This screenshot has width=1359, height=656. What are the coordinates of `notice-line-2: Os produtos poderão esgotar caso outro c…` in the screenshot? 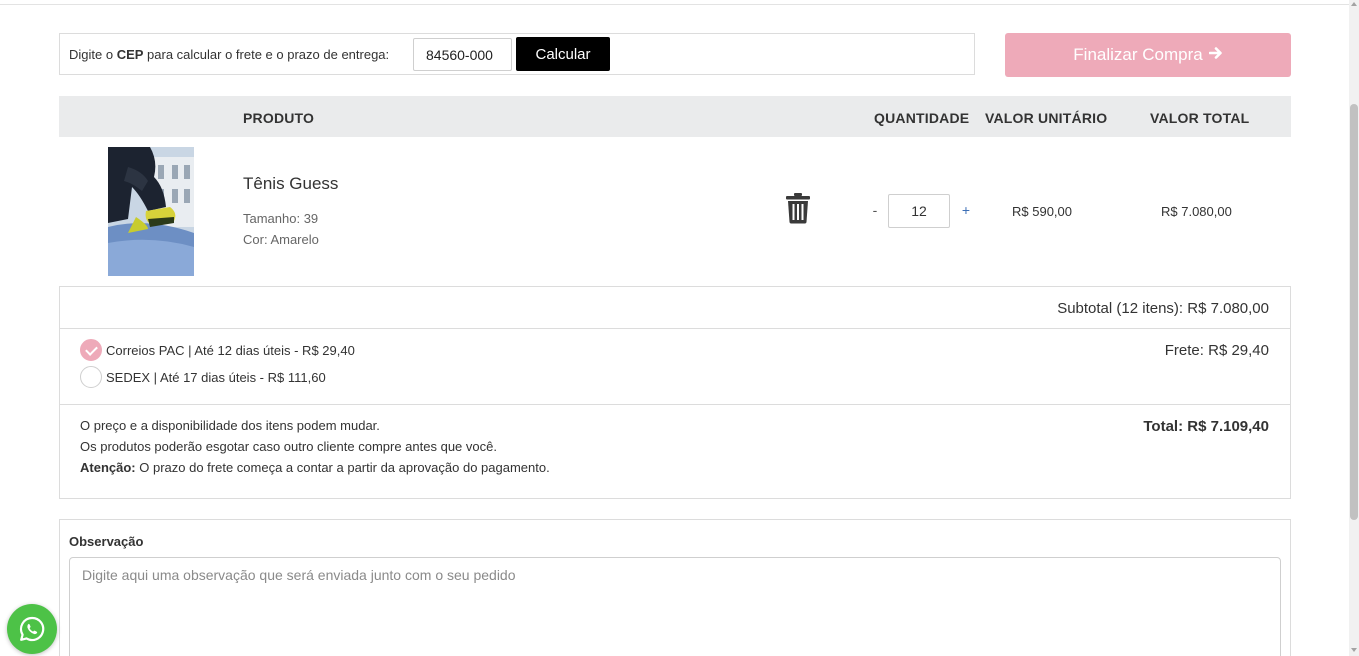 It's located at (288, 446).